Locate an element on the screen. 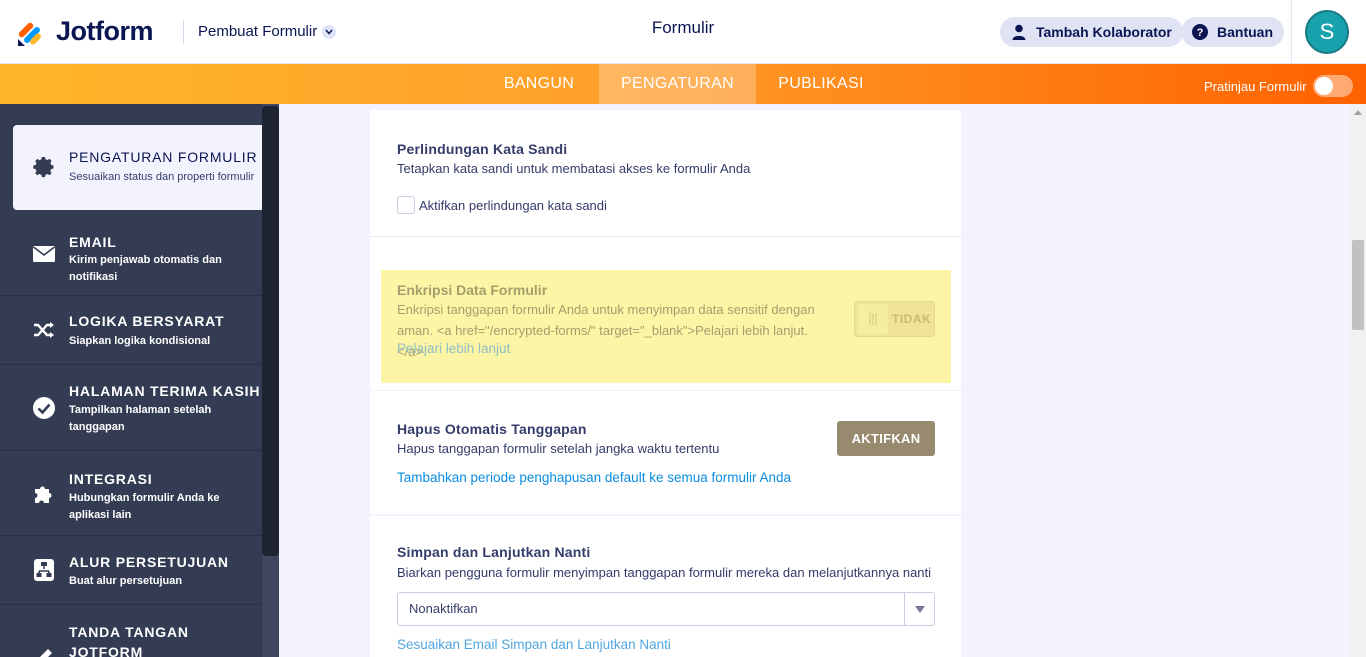  save-continue-title: Simpan dan Lanjutkan Nanti is located at coordinates (494, 552).